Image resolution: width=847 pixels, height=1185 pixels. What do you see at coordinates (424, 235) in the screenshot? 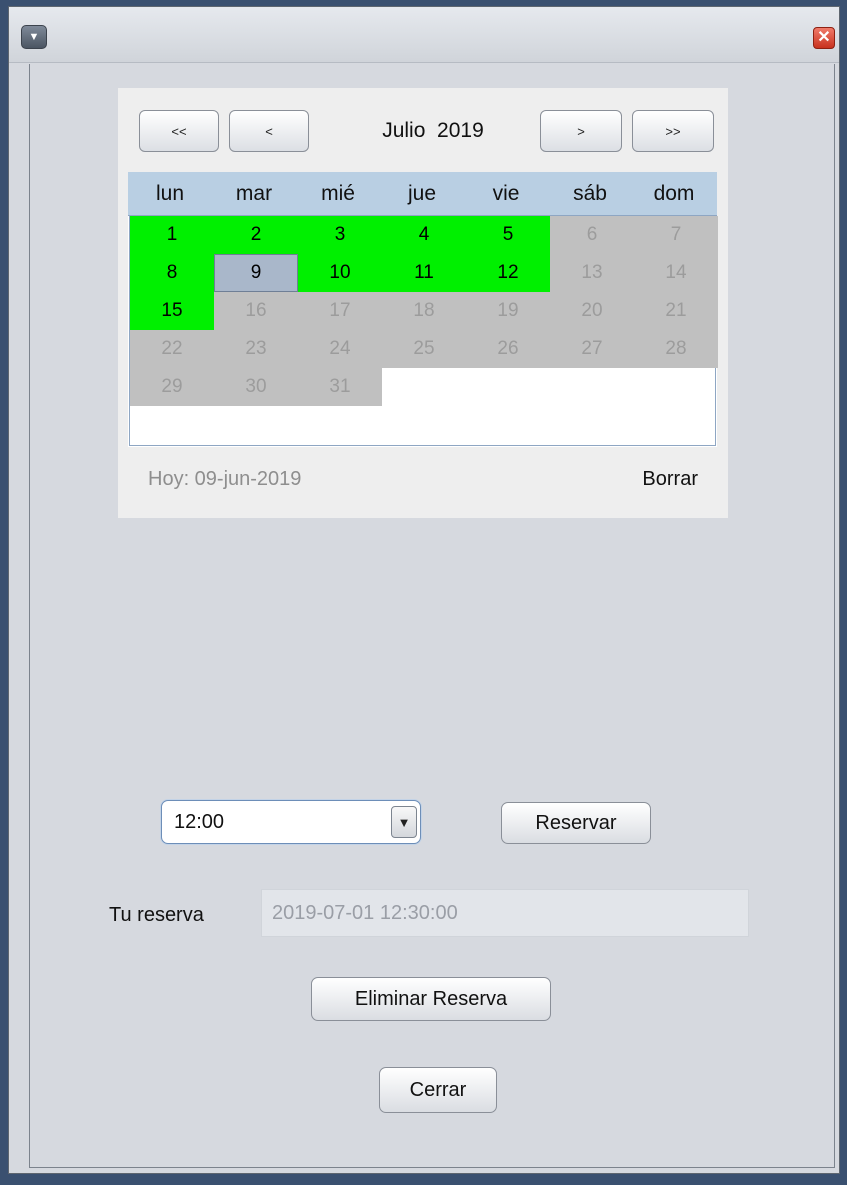
I see `day-cell: 4` at bounding box center [424, 235].